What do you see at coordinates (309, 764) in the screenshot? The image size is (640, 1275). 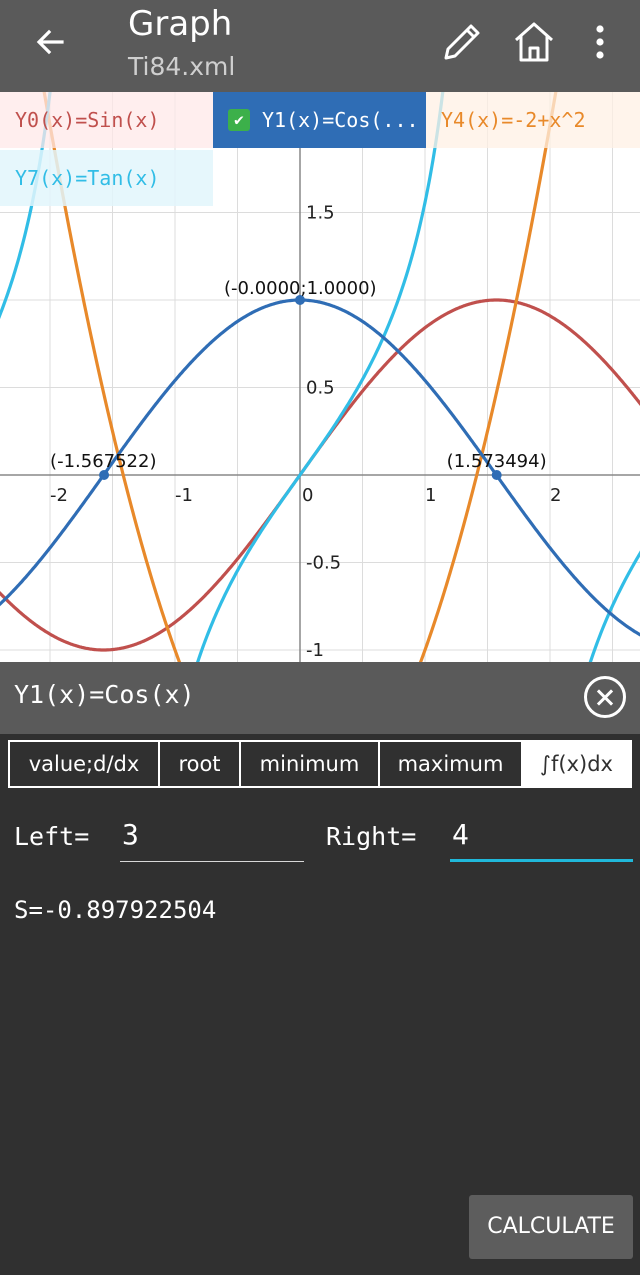 I see `tab-minimum: minimum` at bounding box center [309, 764].